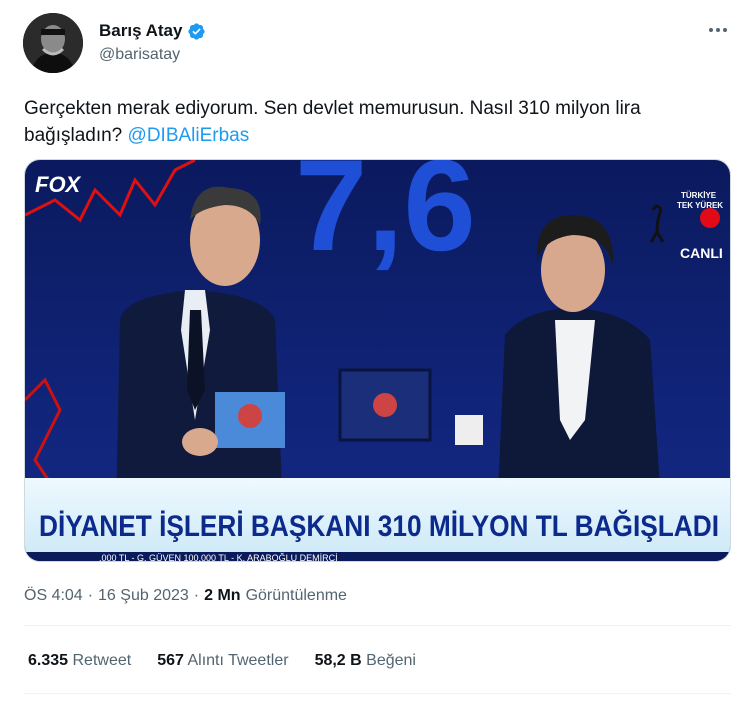 This screenshot has height=703, width=755. Describe the element at coordinates (222, 595) in the screenshot. I see `views-count: 2 Mn` at that location.